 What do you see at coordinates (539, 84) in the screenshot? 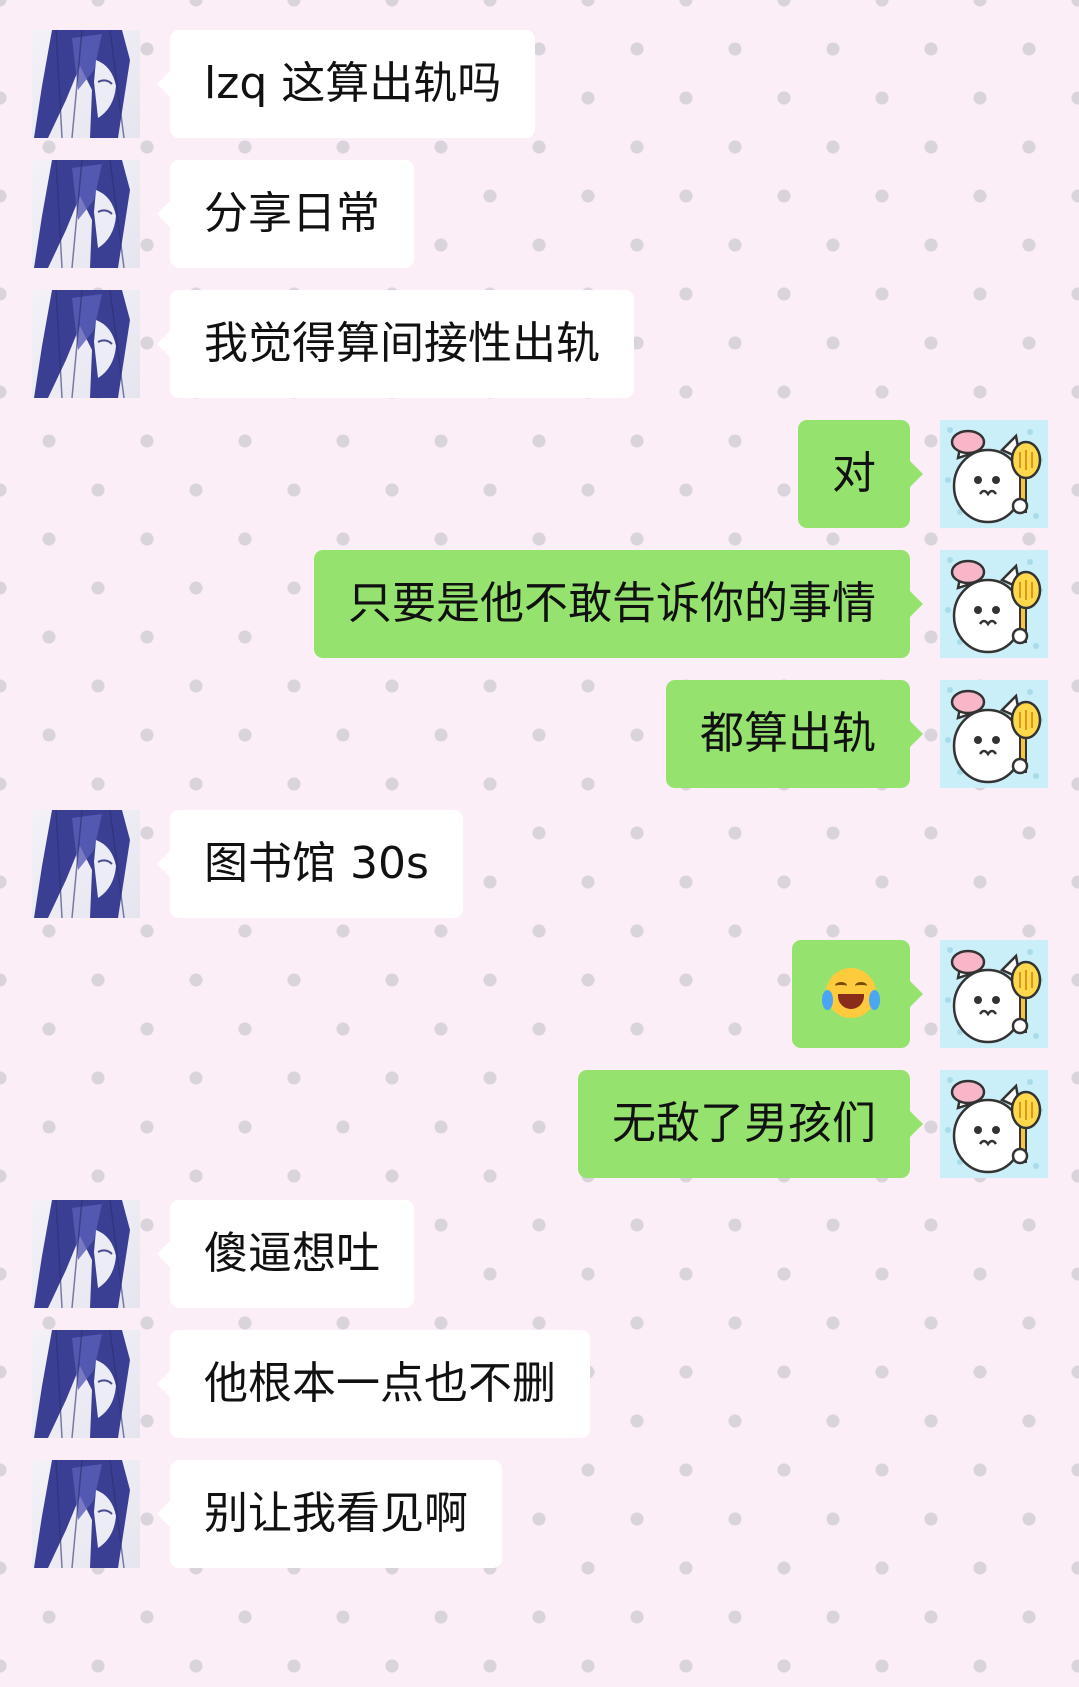
I see `message-row: lzq 这算出轨吗` at bounding box center [539, 84].